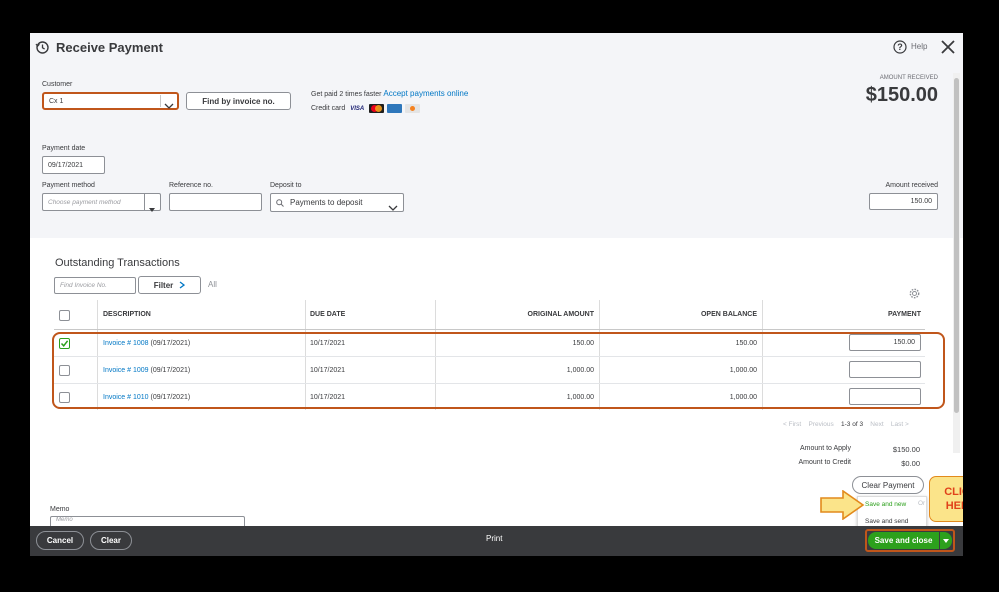 The image size is (999, 592). Describe the element at coordinates (366, 108) in the screenshot. I see `credit-card-row: Credit card VISA` at that location.